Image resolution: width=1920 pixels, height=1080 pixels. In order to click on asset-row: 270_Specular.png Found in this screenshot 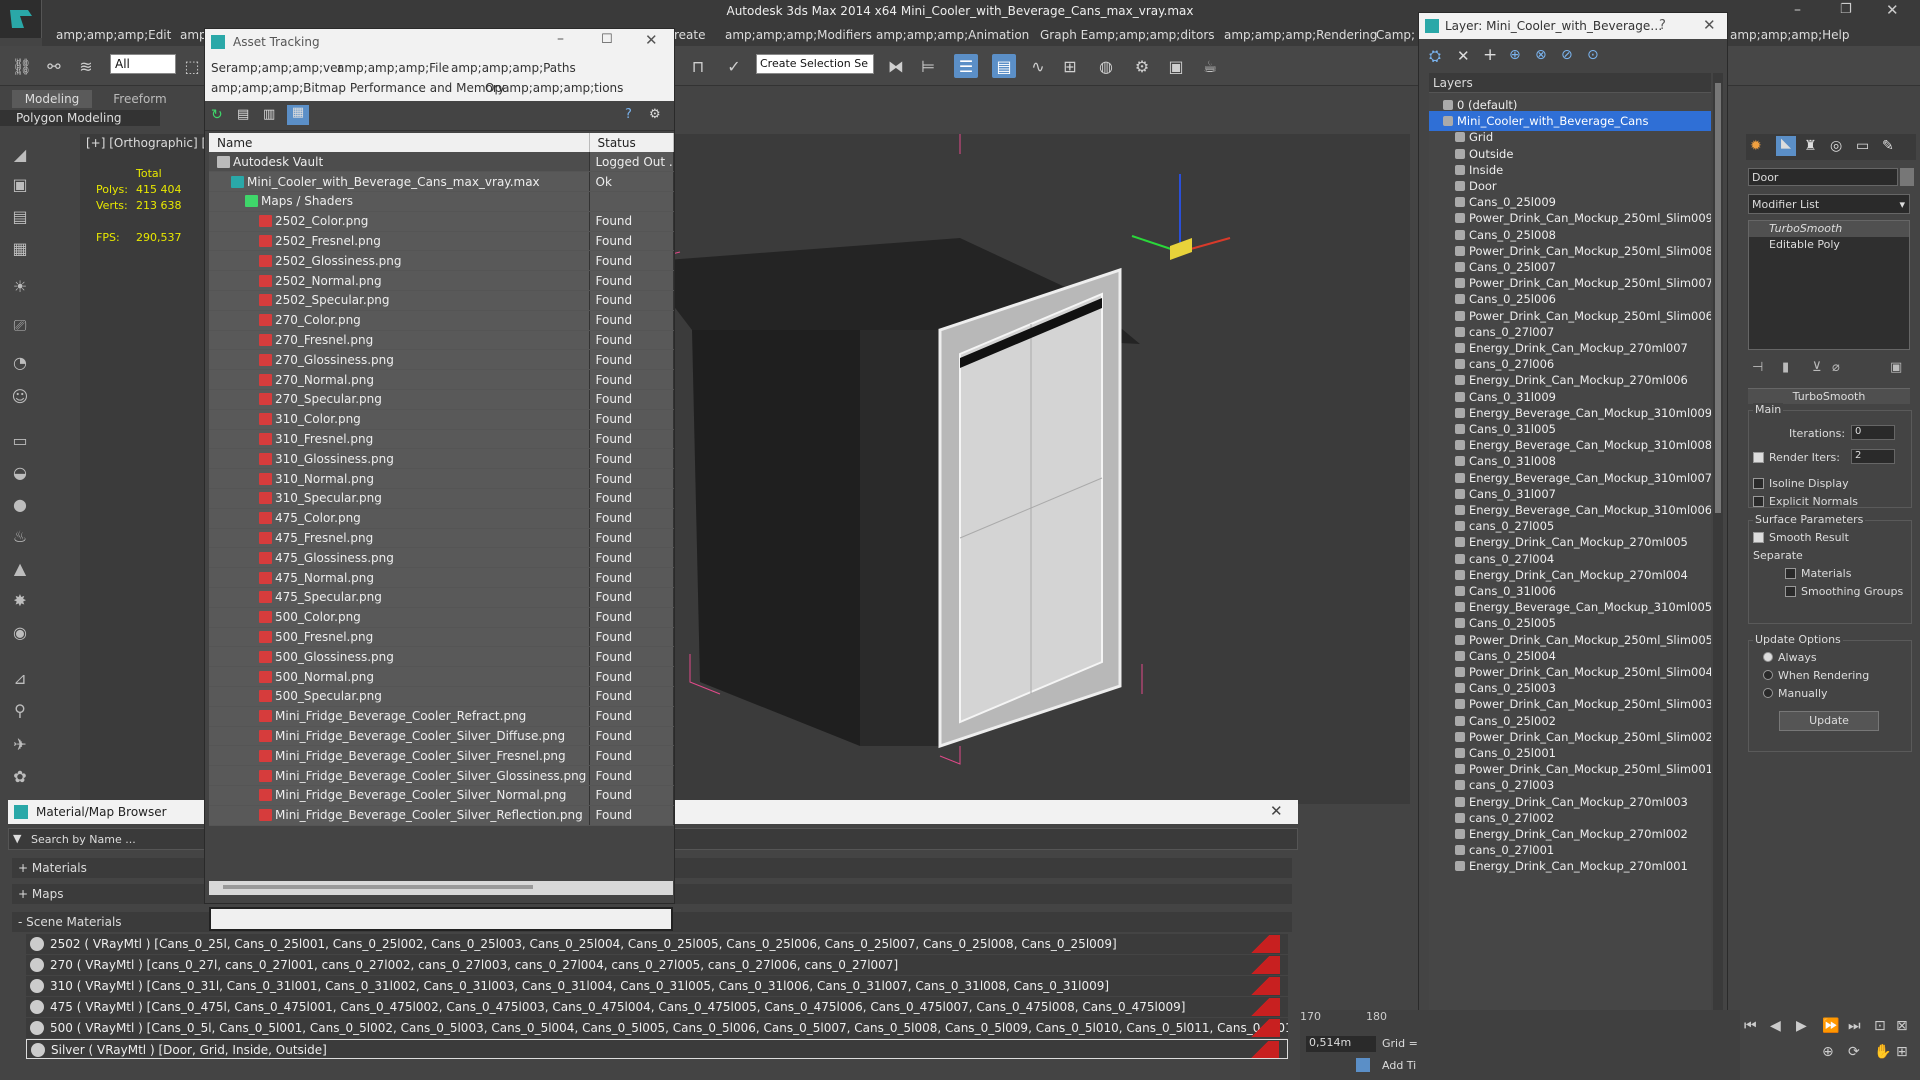, I will do `click(441, 399)`.